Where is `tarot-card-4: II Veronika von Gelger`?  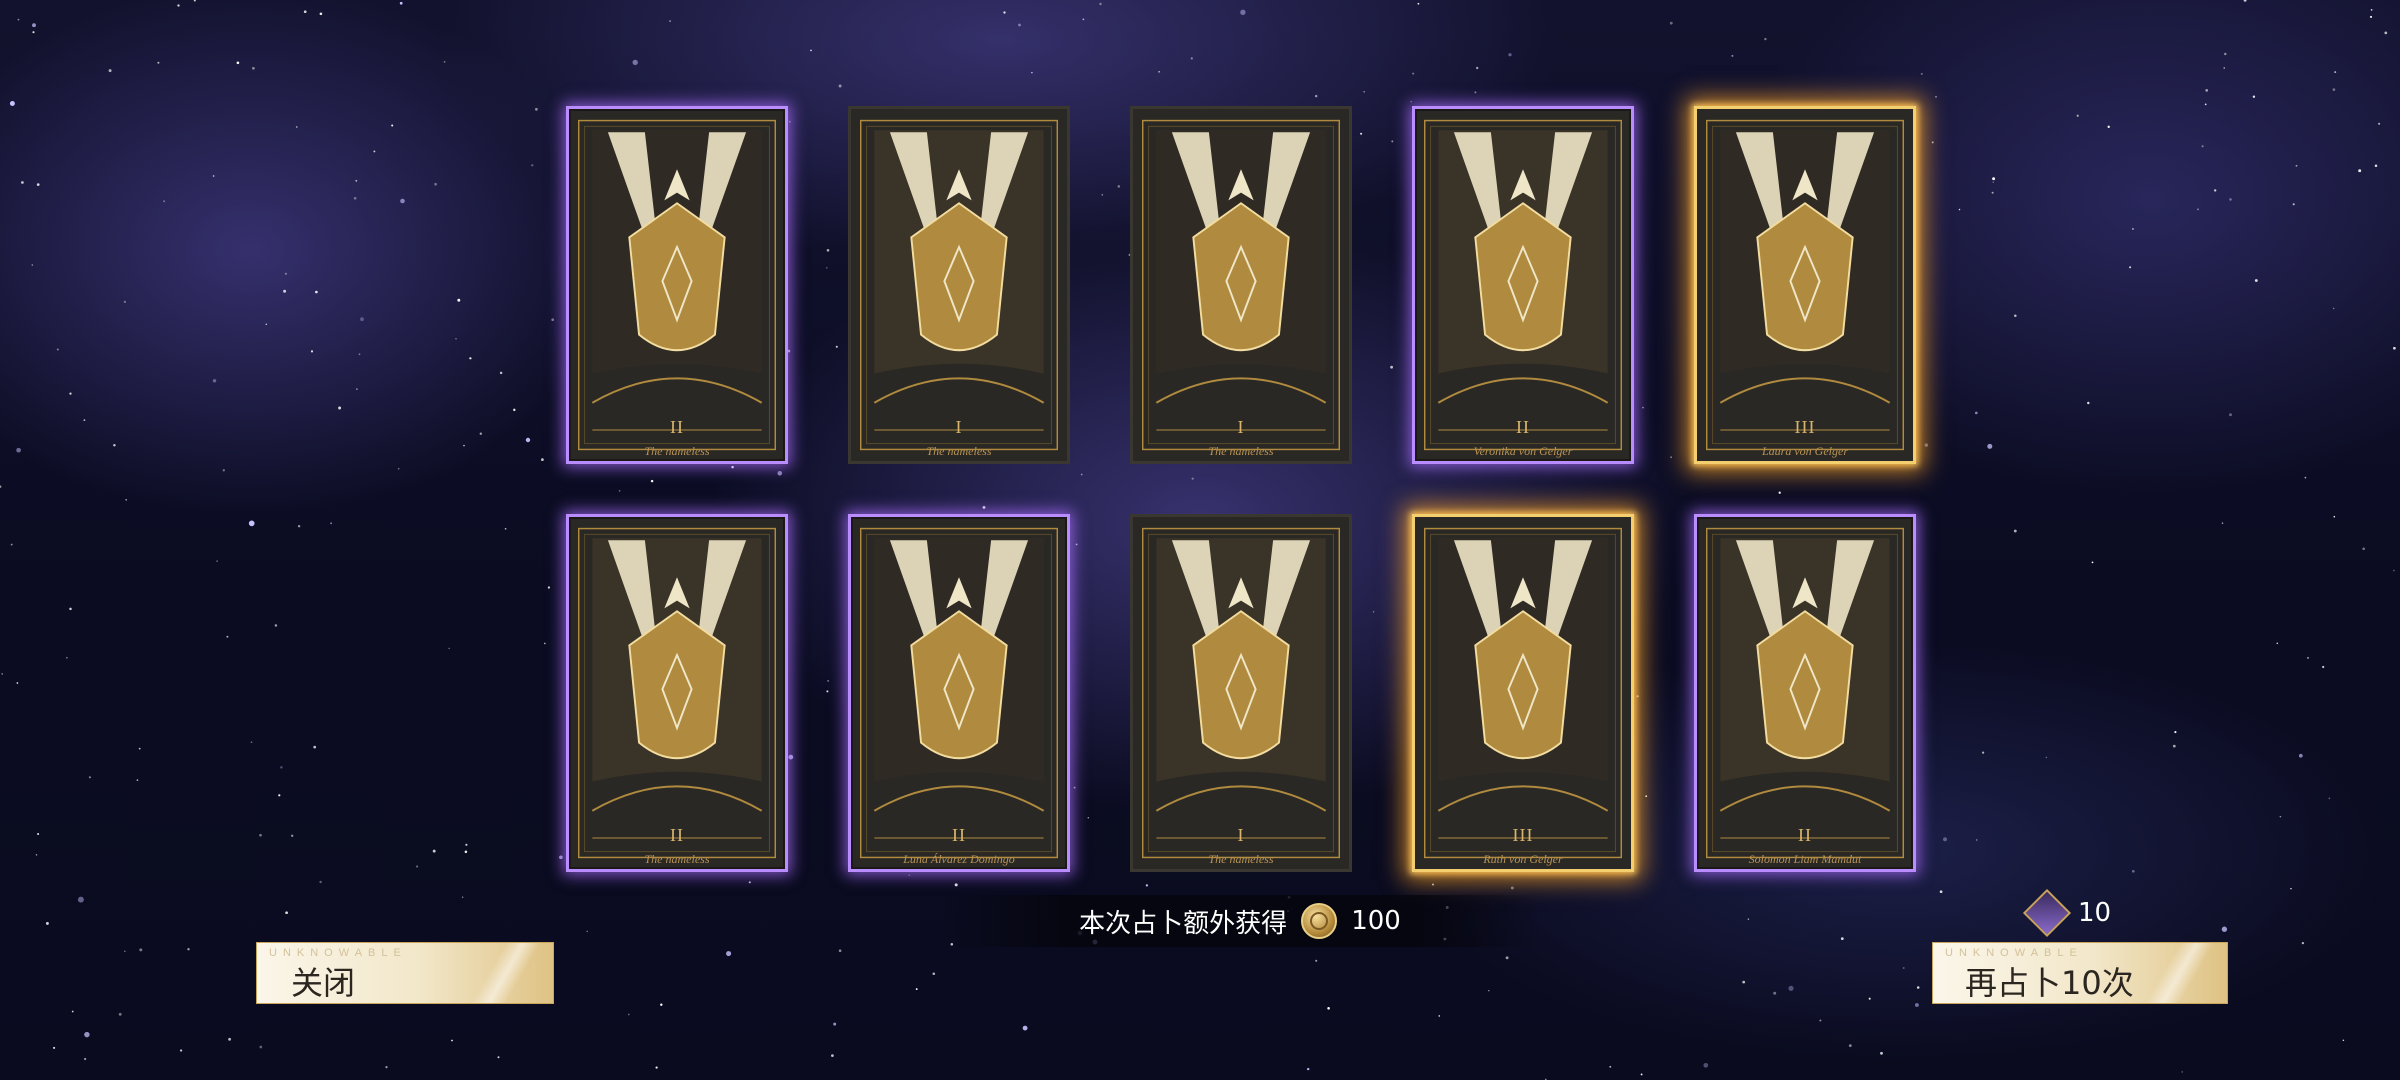 tarot-card-4: II Veronika von Gelger is located at coordinates (1523, 285).